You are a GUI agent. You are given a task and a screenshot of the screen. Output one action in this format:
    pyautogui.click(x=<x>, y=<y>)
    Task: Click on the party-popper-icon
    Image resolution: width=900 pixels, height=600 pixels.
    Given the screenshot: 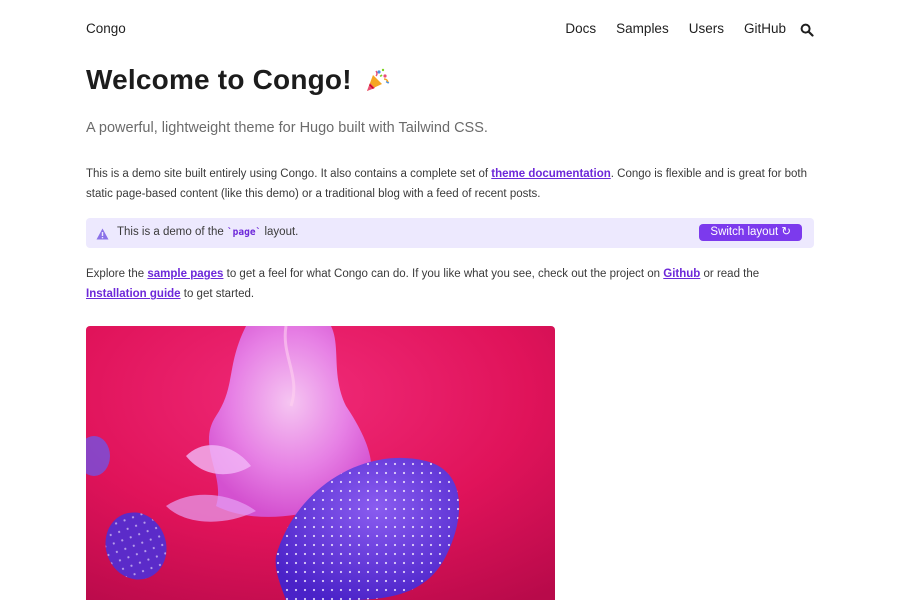 What is the action you would take?
    pyautogui.click(x=377, y=80)
    